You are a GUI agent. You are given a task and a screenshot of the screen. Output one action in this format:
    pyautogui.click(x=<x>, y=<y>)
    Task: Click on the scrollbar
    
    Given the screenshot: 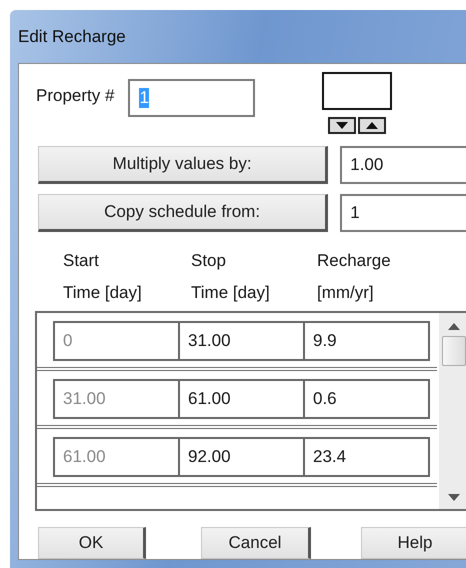 What is the action you would take?
    pyautogui.click(x=452, y=411)
    